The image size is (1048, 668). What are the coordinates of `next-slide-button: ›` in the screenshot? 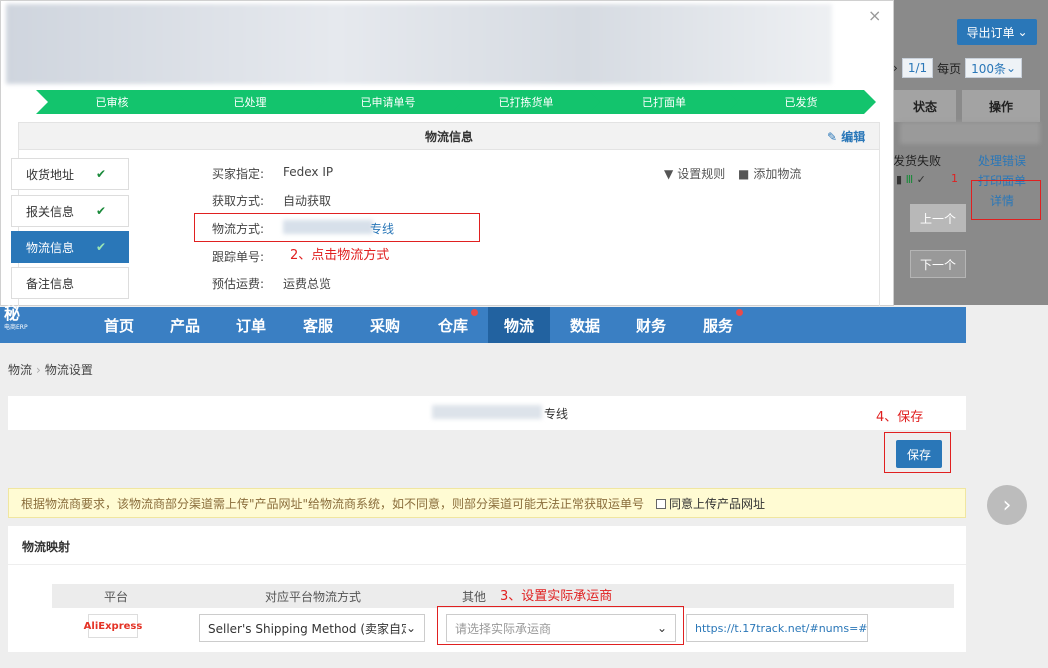 It's located at (1007, 505).